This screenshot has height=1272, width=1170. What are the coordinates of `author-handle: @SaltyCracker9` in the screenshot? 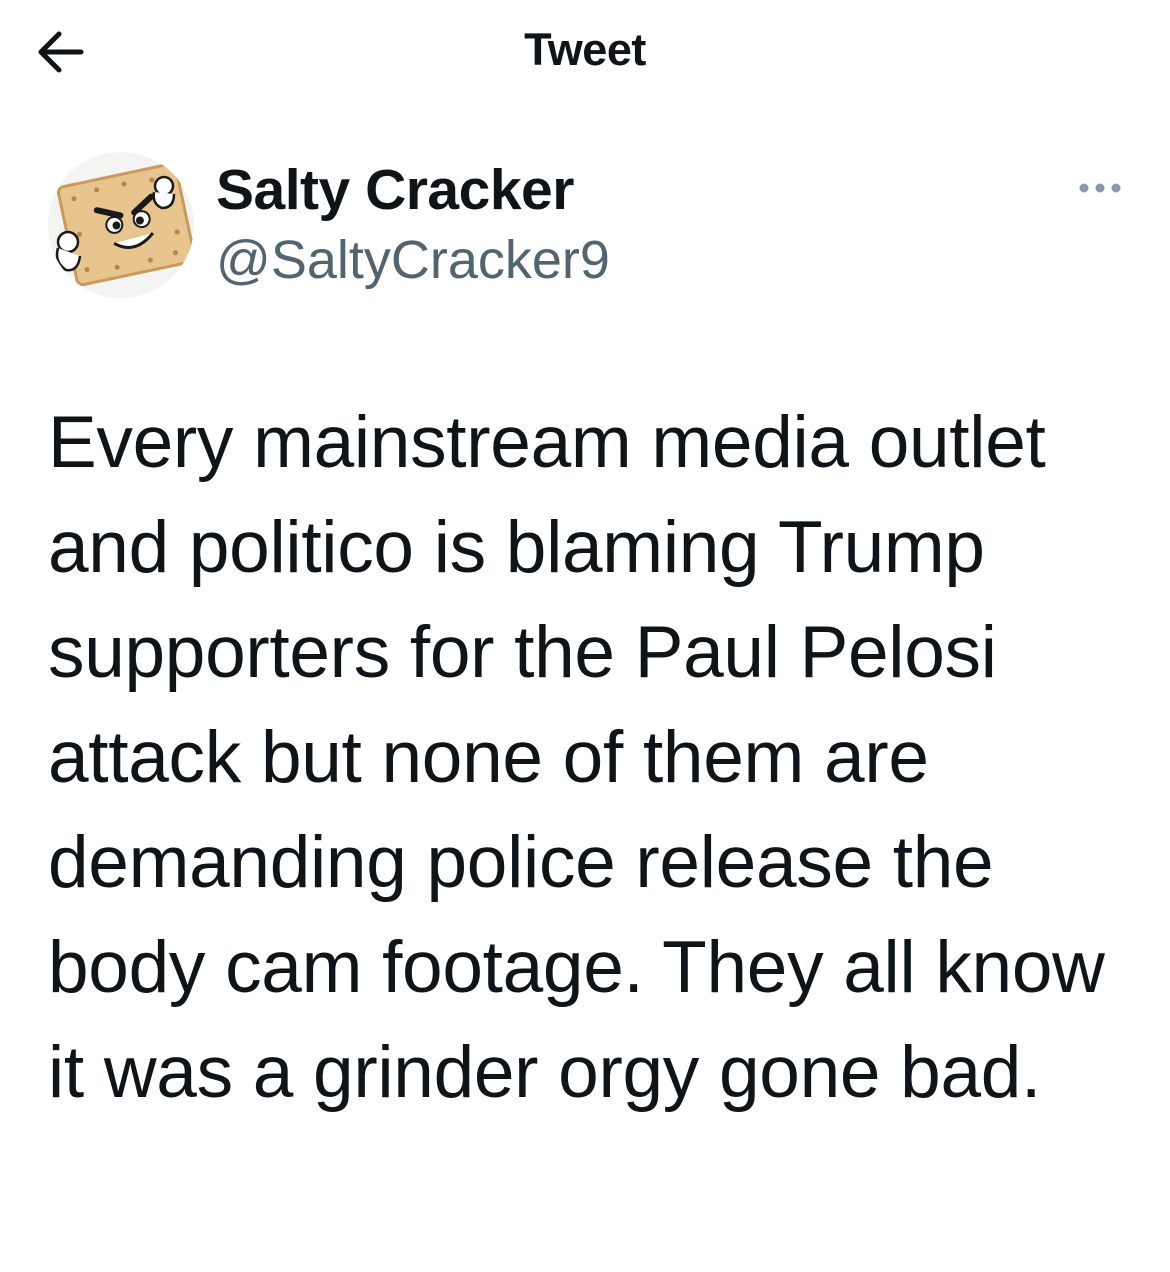 It's located at (413, 260).